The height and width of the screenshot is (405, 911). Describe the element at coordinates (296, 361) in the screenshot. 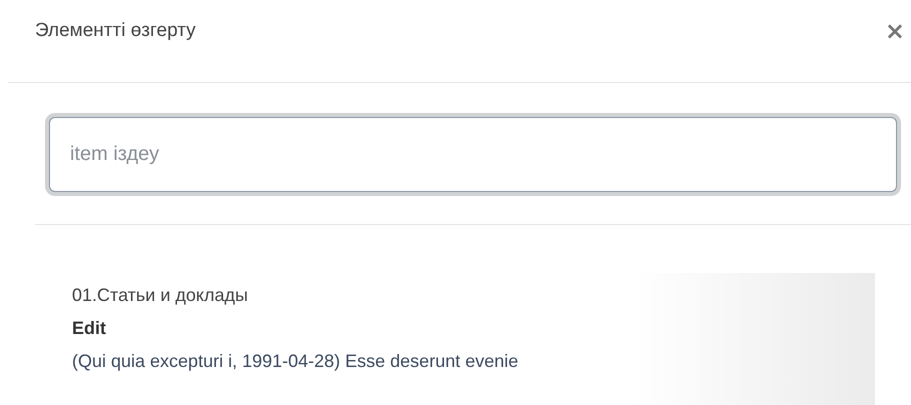

I see `item-description: (Qui quia excepturi i, 1991-04-28) Esse deserunt evenie` at that location.